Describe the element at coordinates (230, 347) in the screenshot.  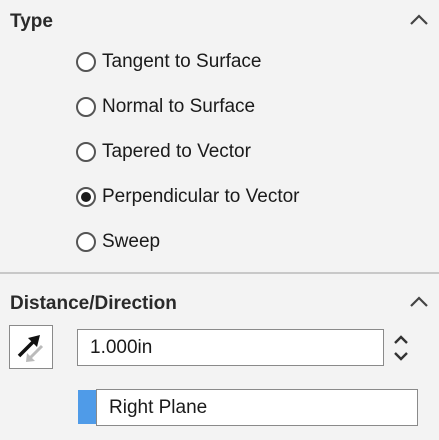
I see `distance-input: 1.000in` at that location.